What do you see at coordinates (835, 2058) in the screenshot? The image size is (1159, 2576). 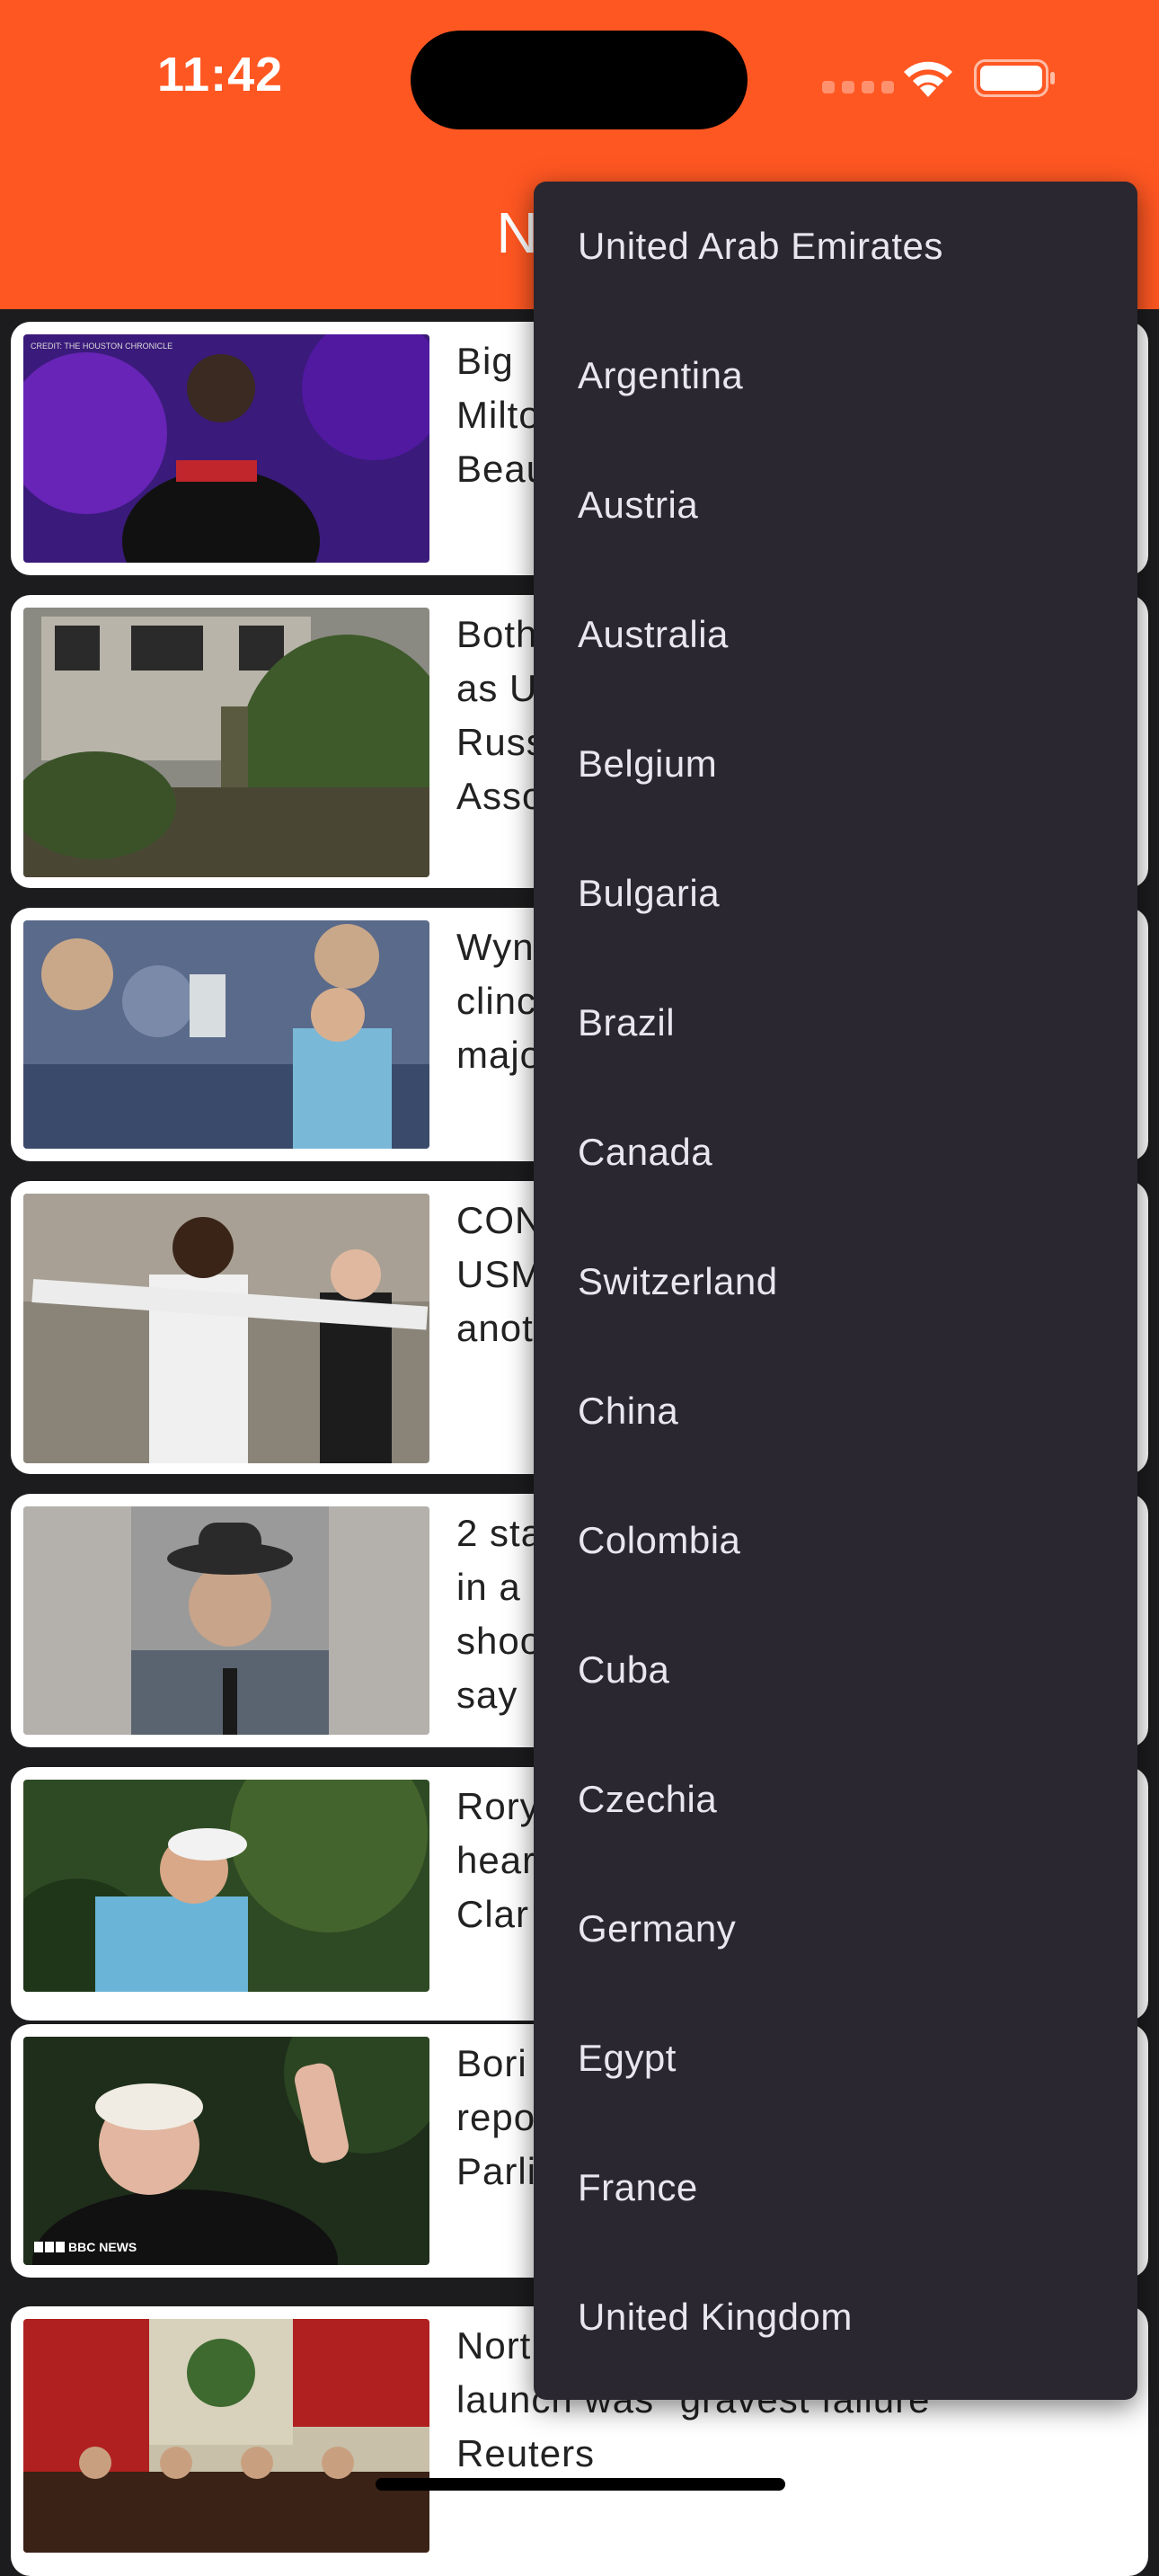 I see `menu-item-eg: Egypt` at bounding box center [835, 2058].